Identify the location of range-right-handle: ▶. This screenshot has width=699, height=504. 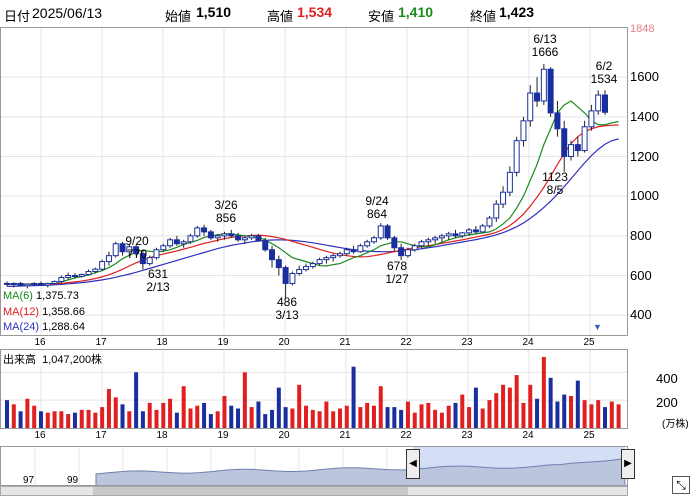
(628, 464).